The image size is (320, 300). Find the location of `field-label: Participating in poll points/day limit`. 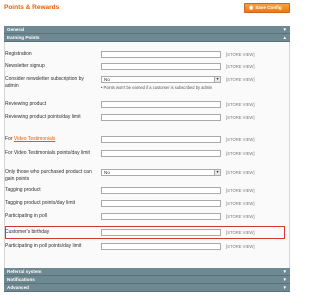

field-label: Participating in poll points/day limit is located at coordinates (43, 246).